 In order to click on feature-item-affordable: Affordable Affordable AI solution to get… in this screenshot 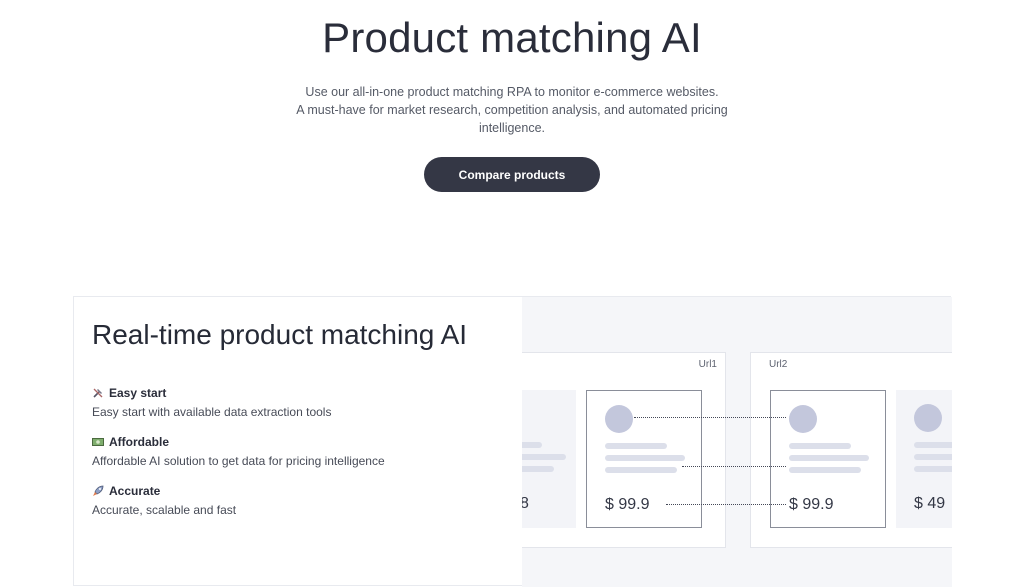, I will do `click(302, 451)`.